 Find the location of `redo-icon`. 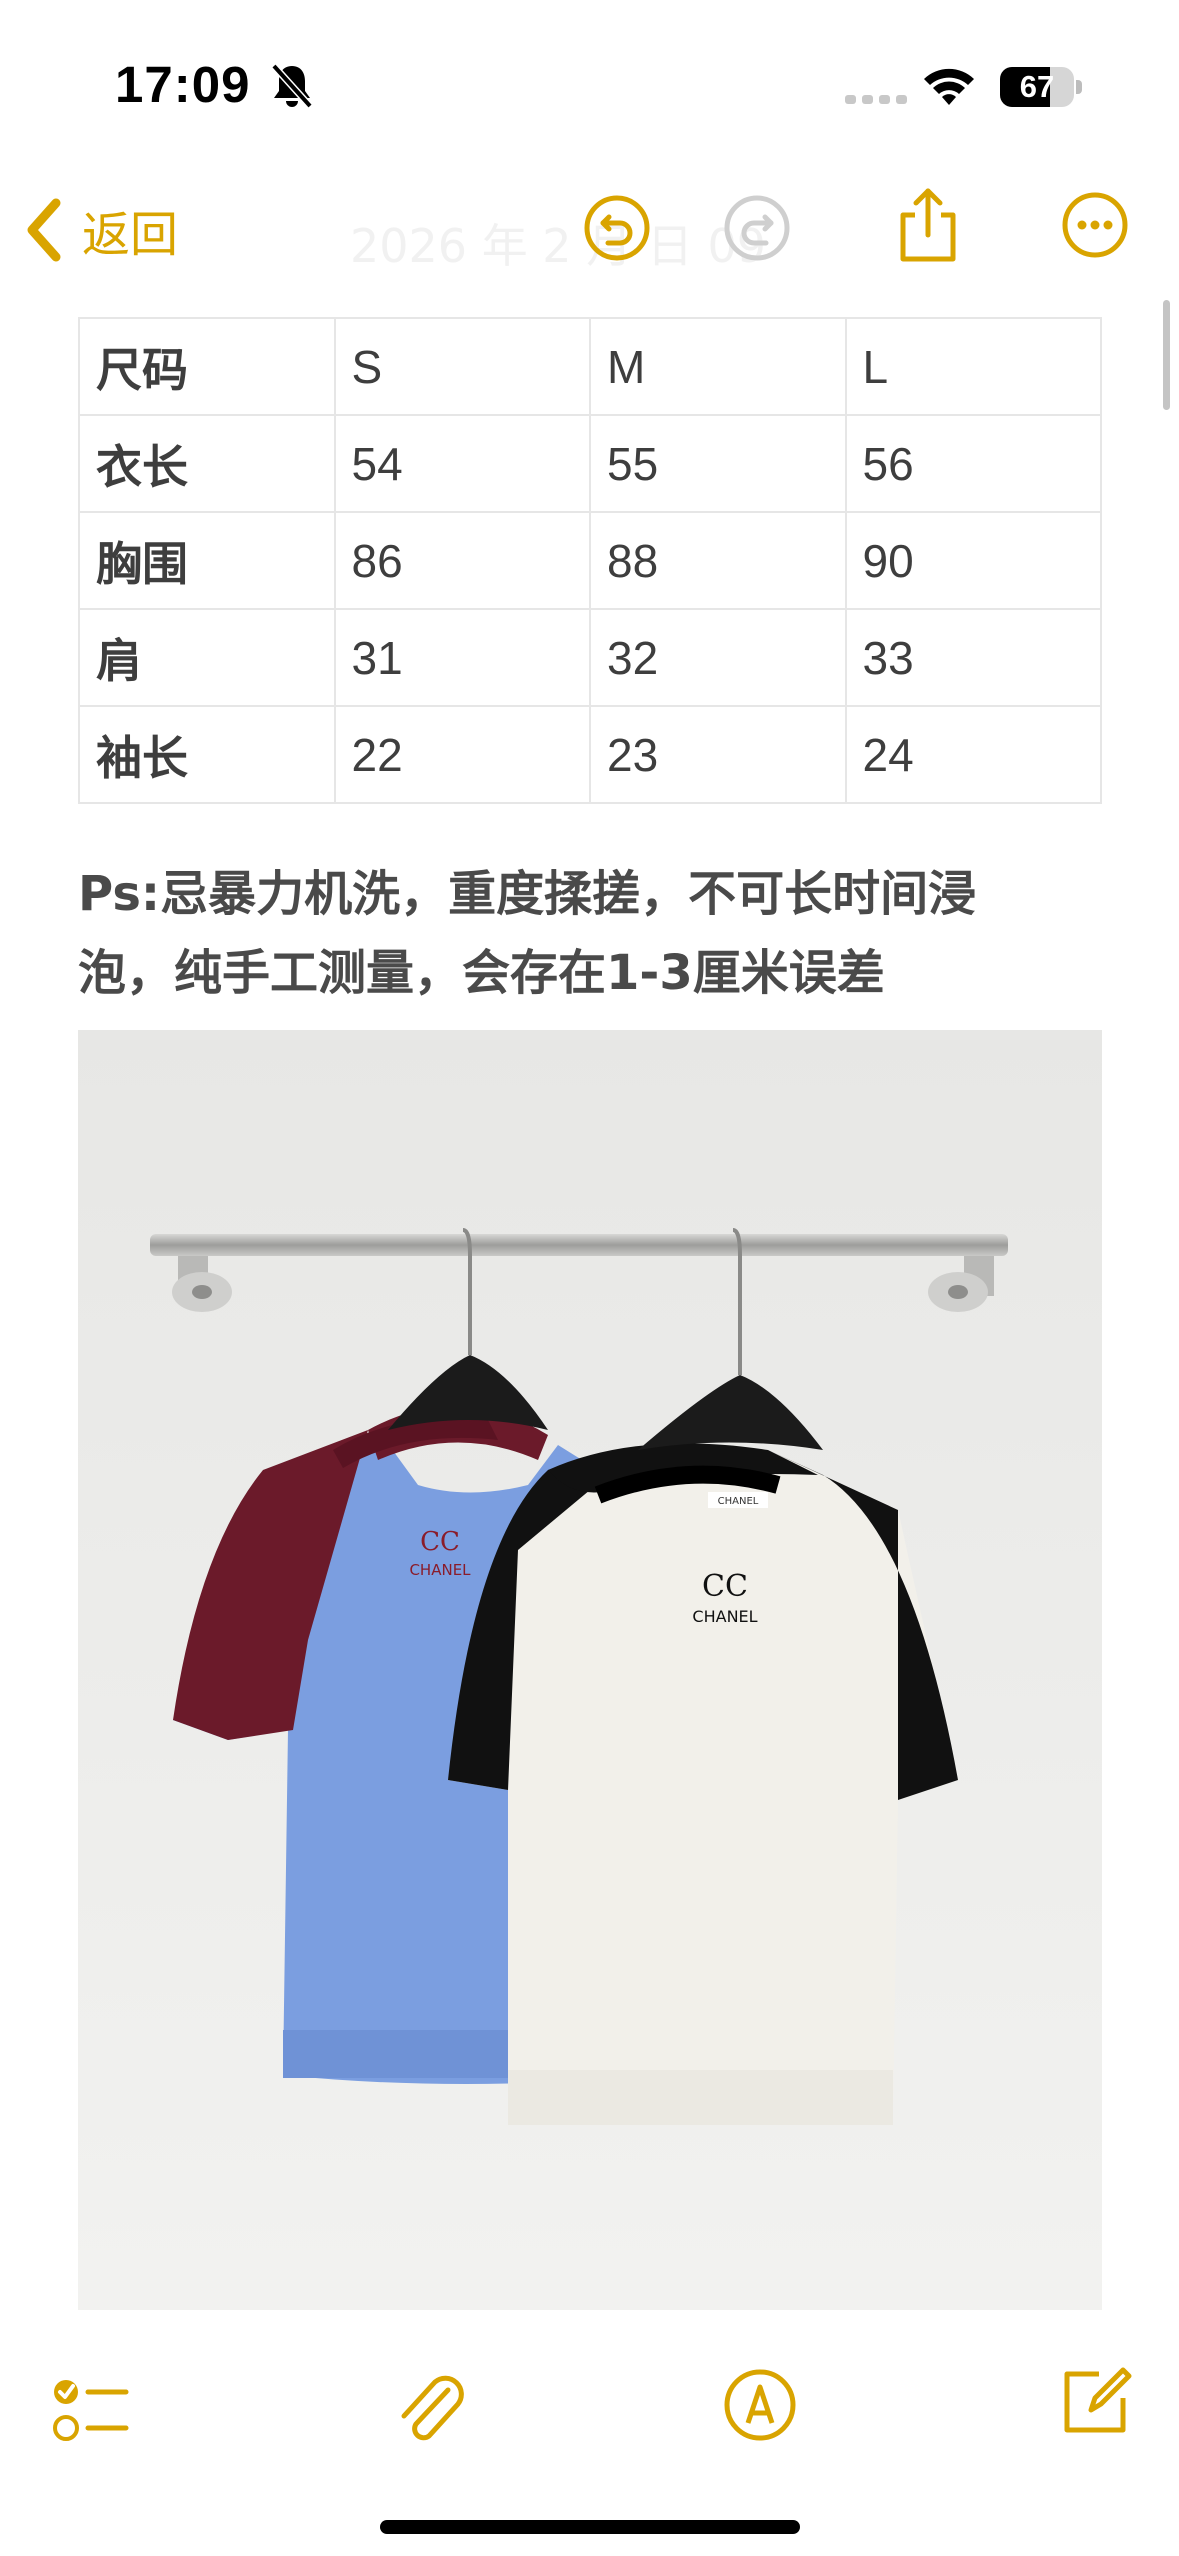

redo-icon is located at coordinates (757, 228).